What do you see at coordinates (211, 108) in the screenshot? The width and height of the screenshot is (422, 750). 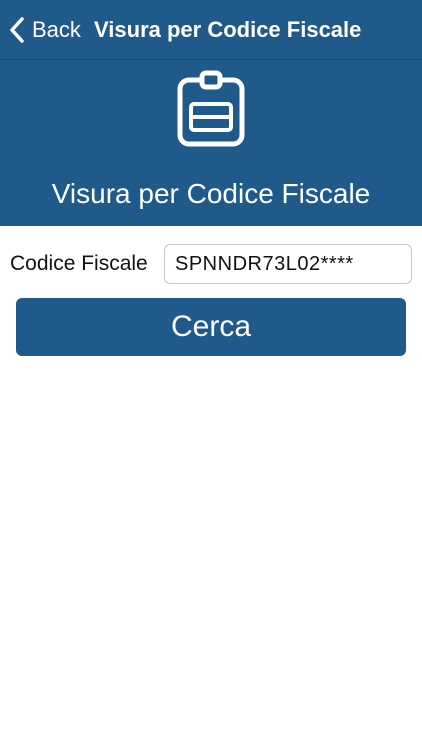 I see `id-badge-icon` at bounding box center [211, 108].